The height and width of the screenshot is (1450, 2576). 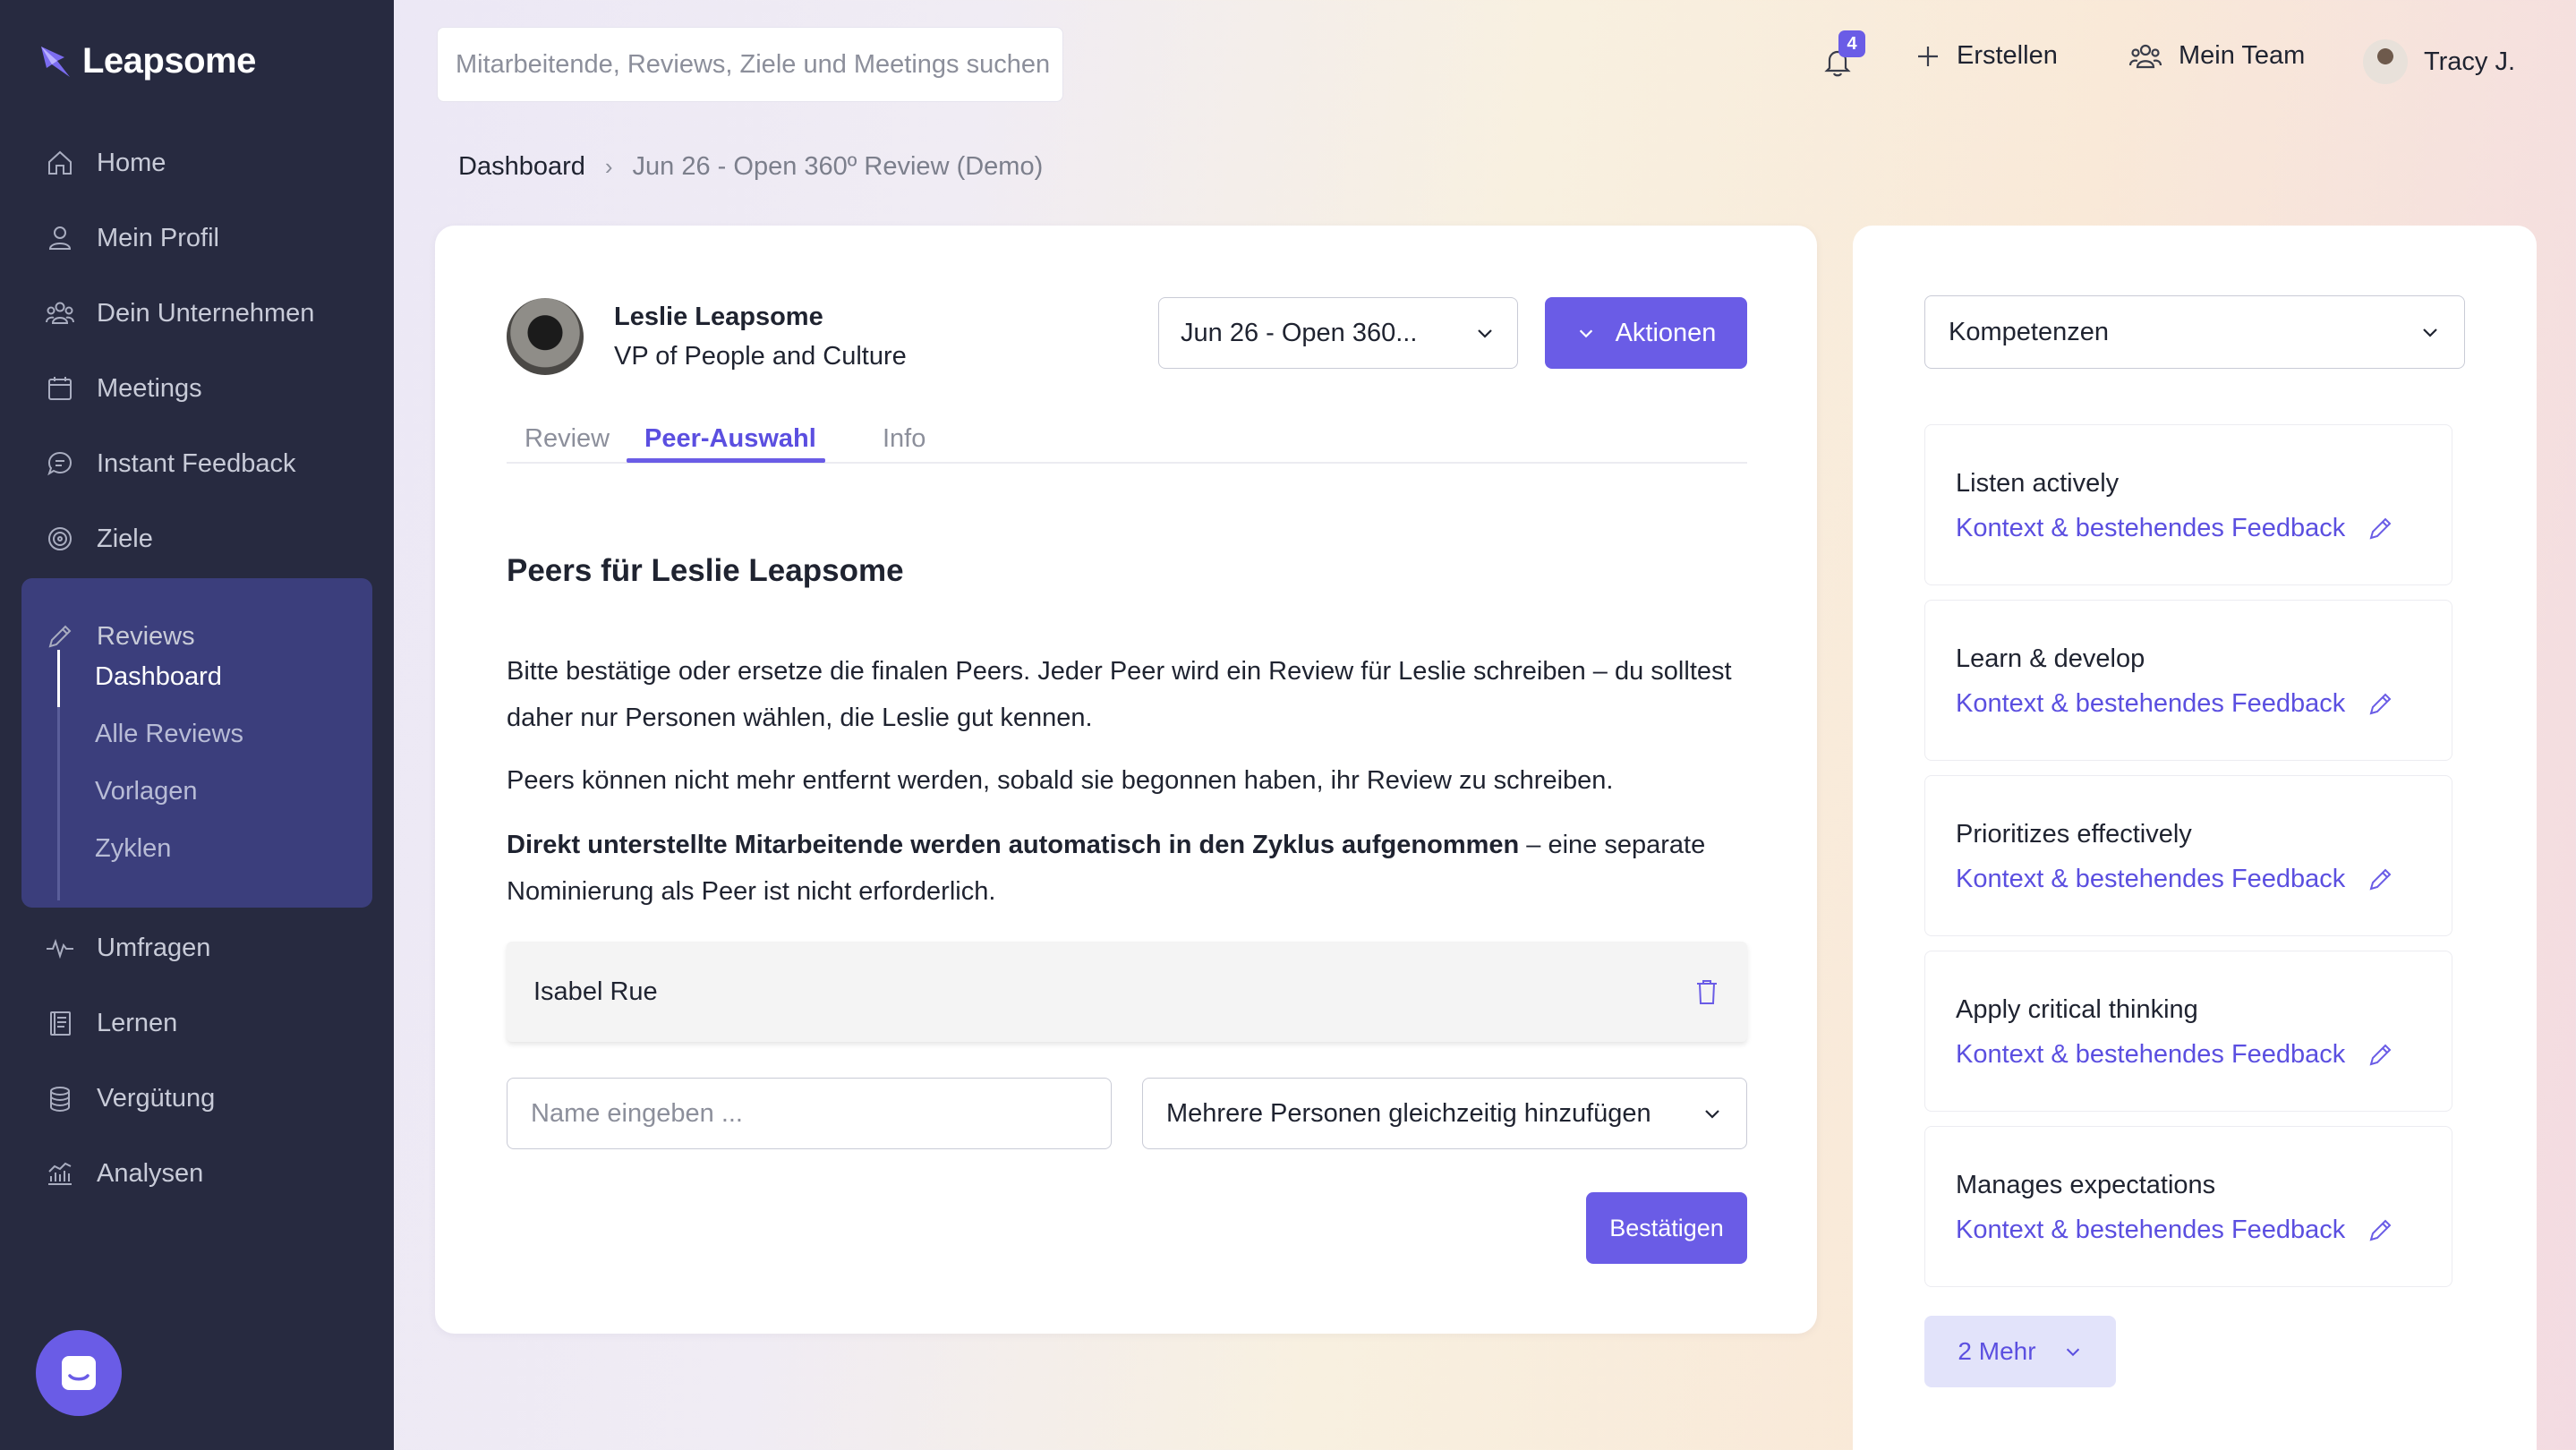 I want to click on competency-title: Apply critical thinking, so click(x=2077, y=1009).